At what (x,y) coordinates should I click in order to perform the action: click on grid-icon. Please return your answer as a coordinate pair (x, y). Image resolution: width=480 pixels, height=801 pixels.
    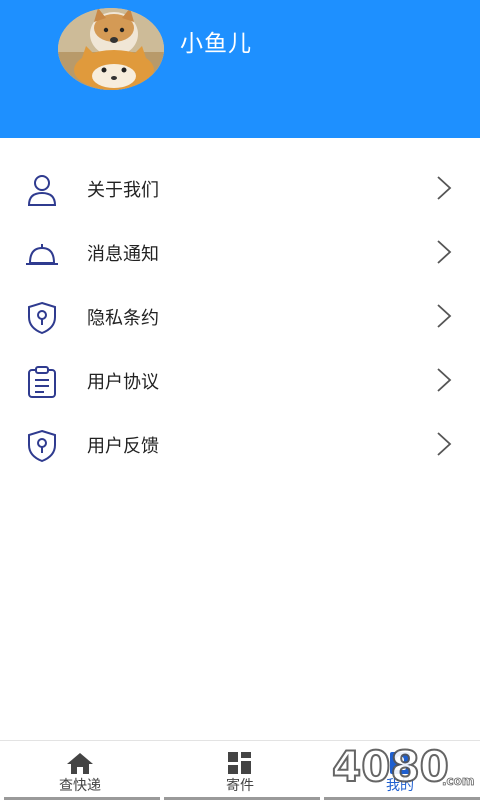
    Looking at the image, I should click on (239, 763).